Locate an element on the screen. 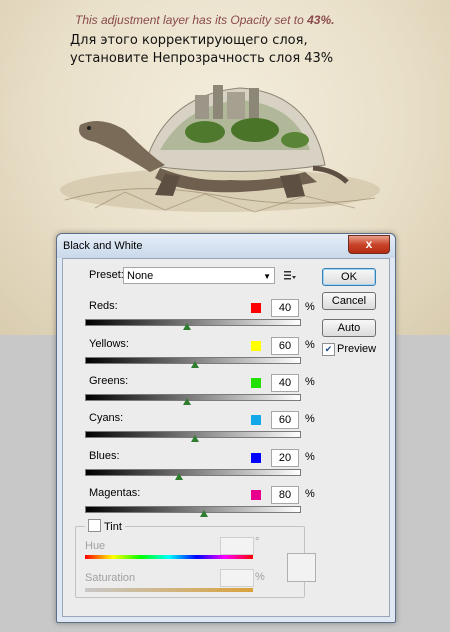 The image size is (450, 632). swatch-magentas is located at coordinates (256, 495).